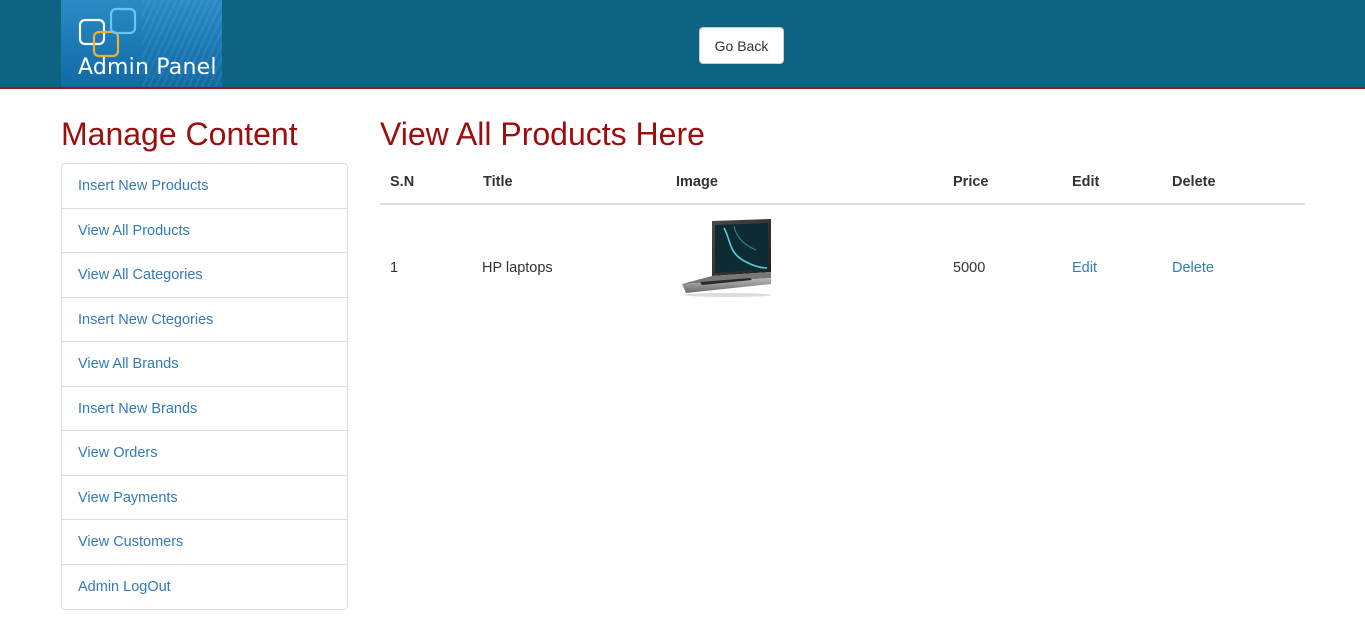 Image resolution: width=1365 pixels, height=628 pixels. I want to click on cell-price: 5000, so click(969, 268).